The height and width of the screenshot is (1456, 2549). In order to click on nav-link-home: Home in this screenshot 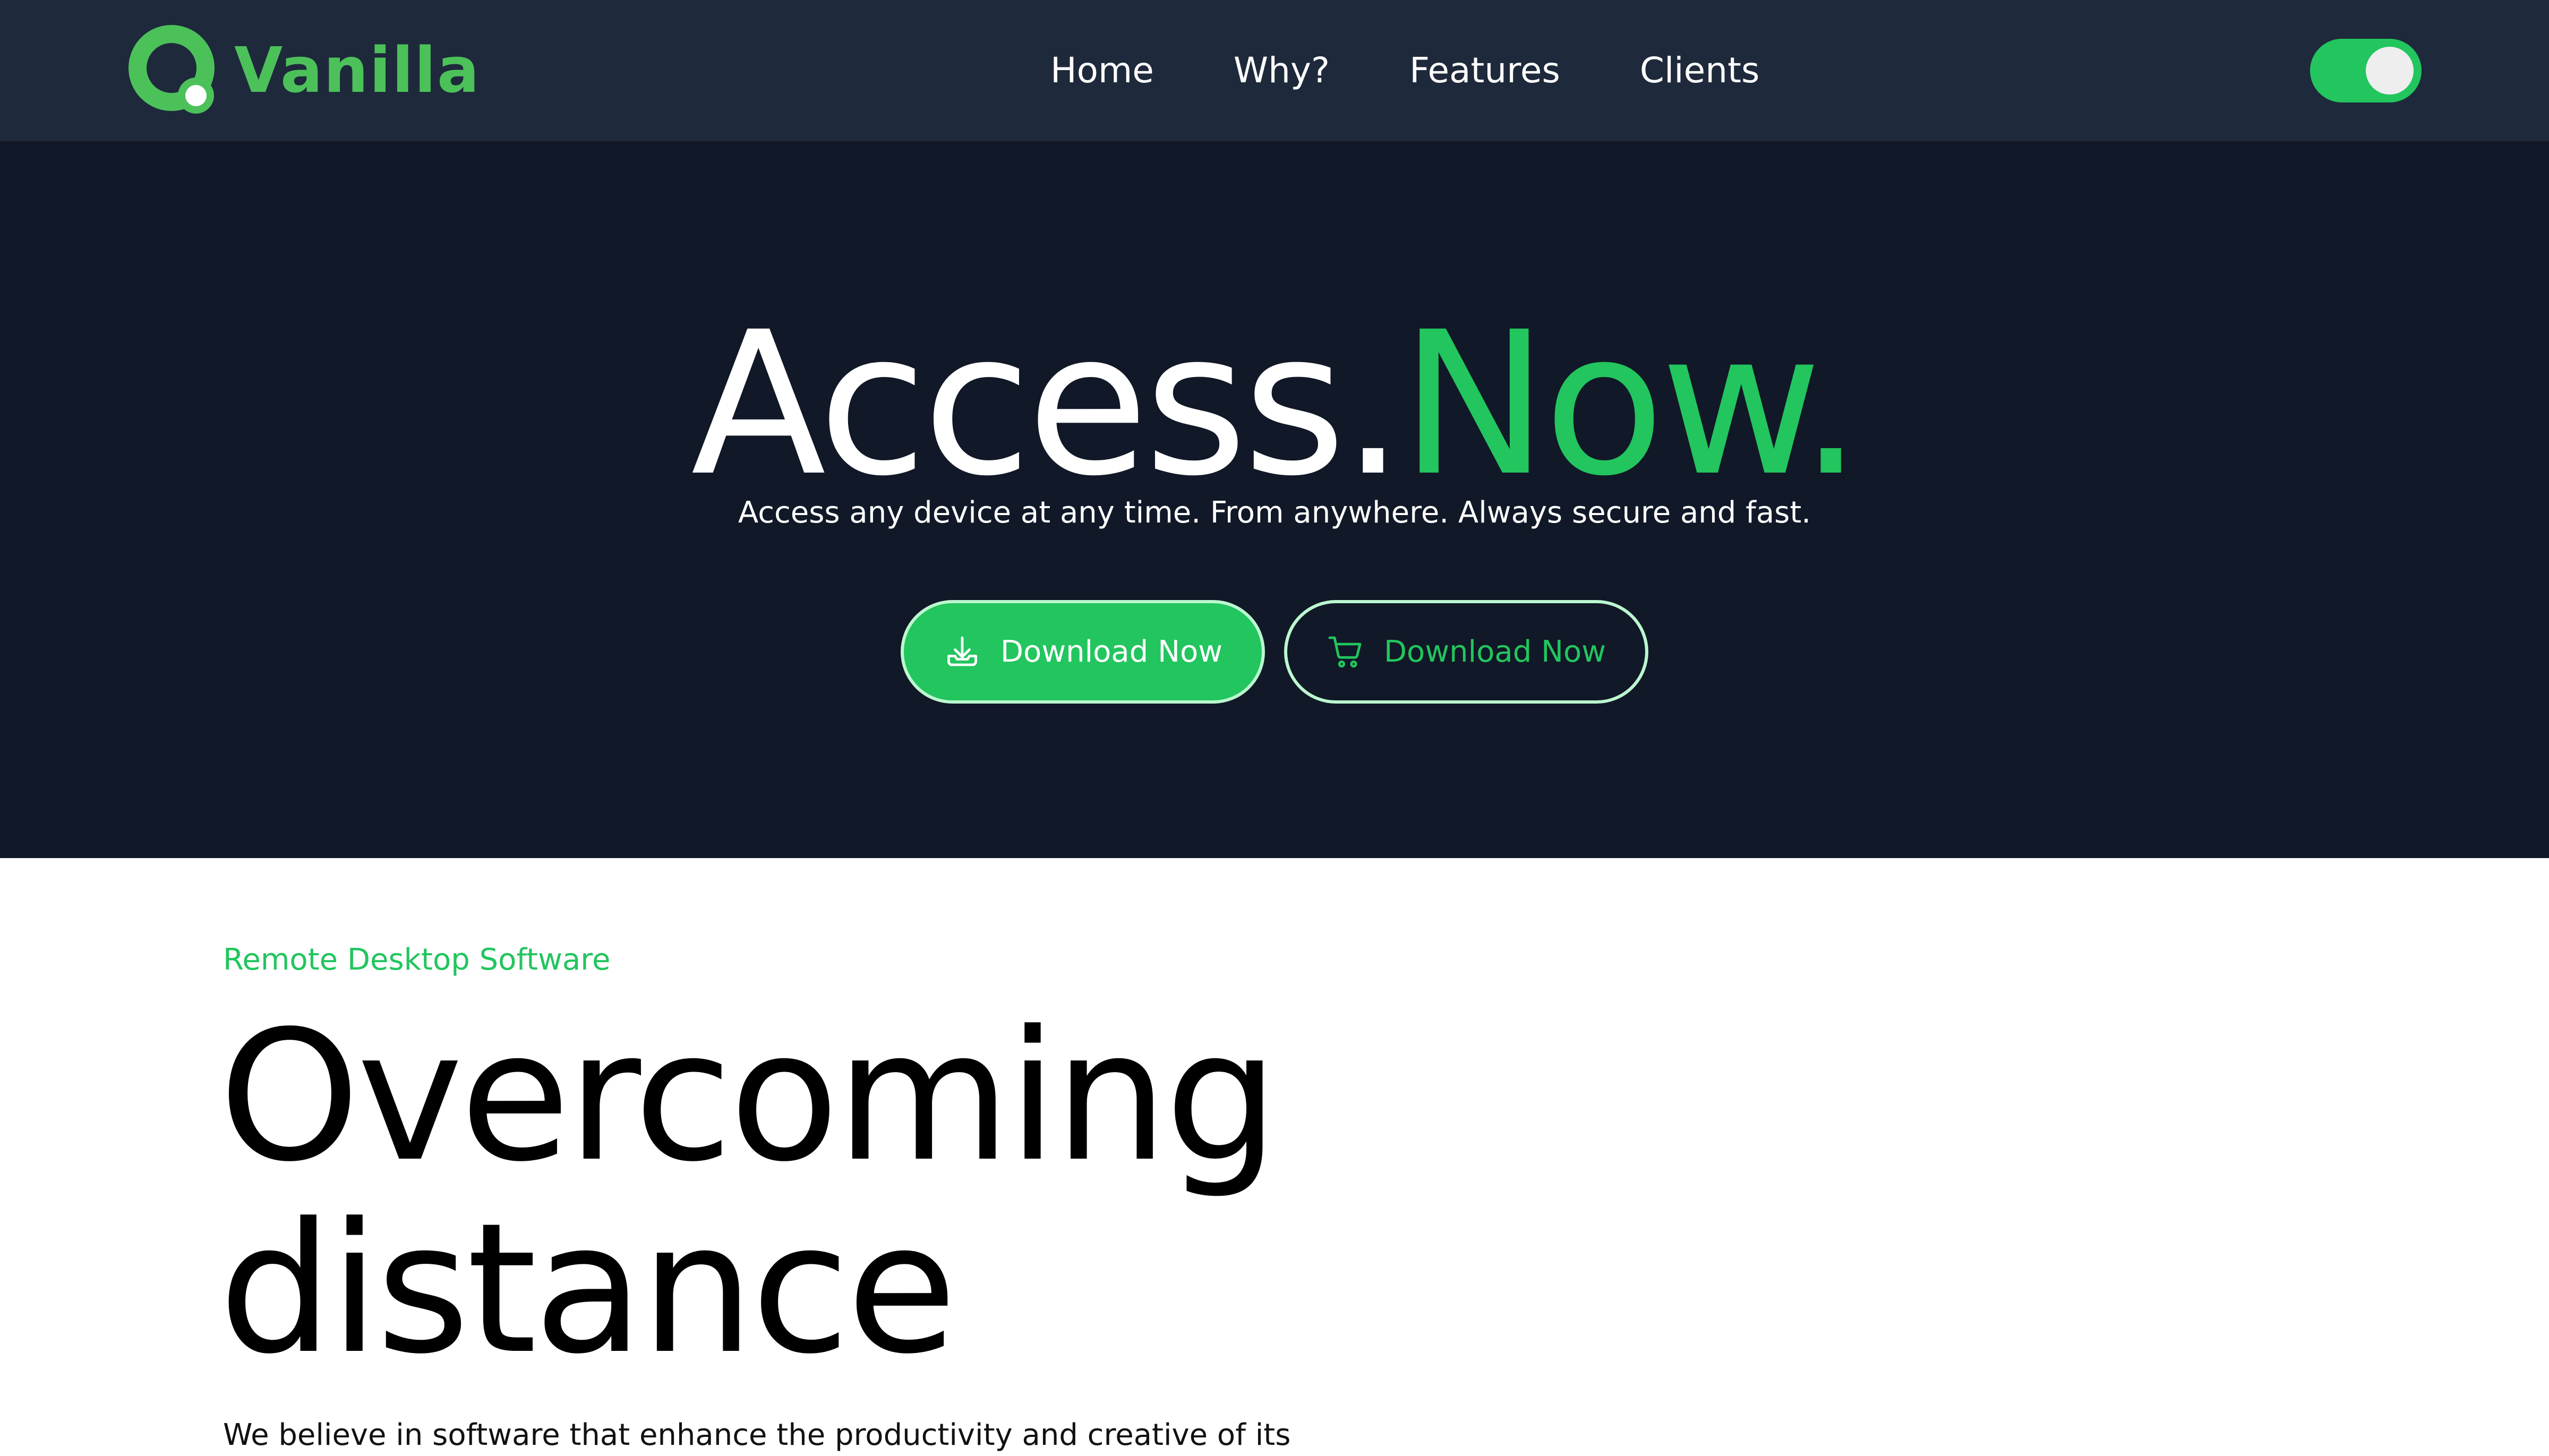, I will do `click(1102, 70)`.